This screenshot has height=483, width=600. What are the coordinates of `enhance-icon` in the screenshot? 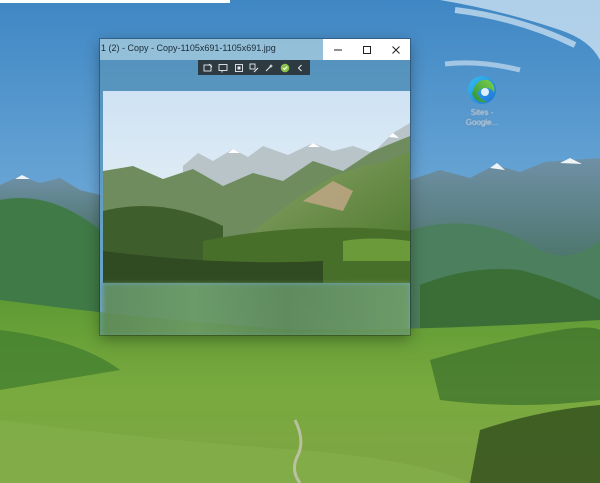 It's located at (208, 67).